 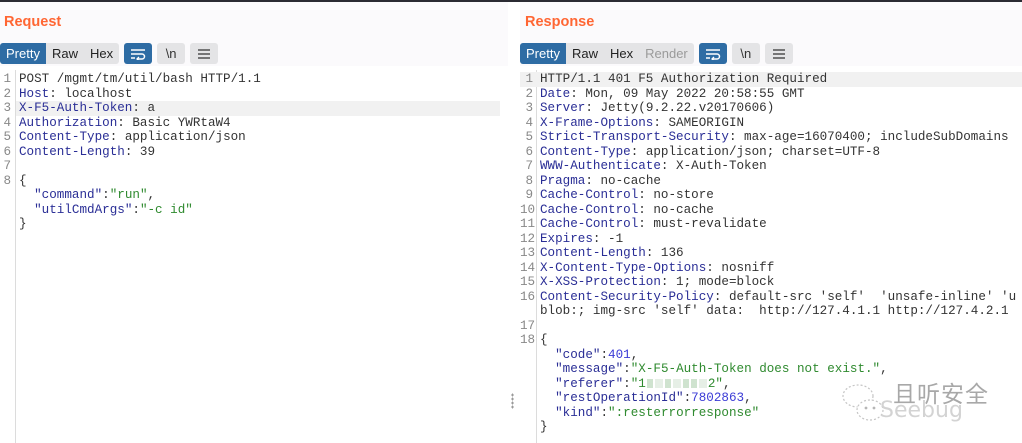 I want to click on json-string: 2", so click(x=715, y=383).